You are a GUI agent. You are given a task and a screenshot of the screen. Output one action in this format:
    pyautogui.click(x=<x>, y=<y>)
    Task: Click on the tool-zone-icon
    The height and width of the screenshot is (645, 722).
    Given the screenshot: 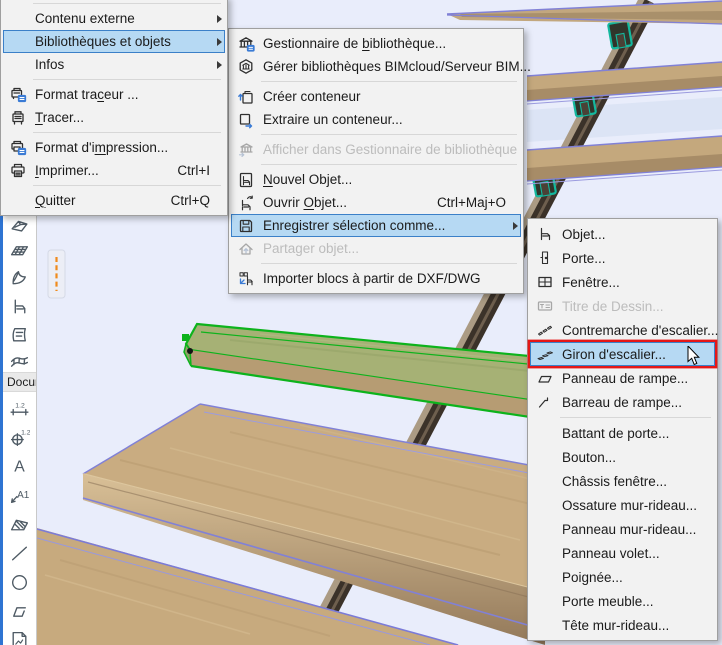 What is the action you would take?
    pyautogui.click(x=19, y=334)
    